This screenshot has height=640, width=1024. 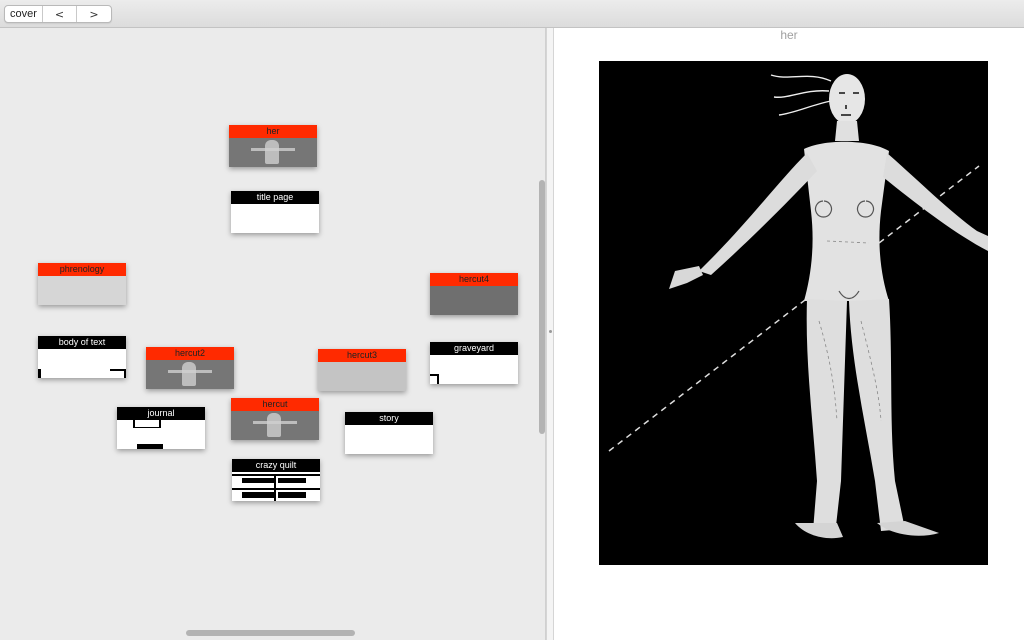 I want to click on node-phrenology: phrenology, so click(x=82, y=284).